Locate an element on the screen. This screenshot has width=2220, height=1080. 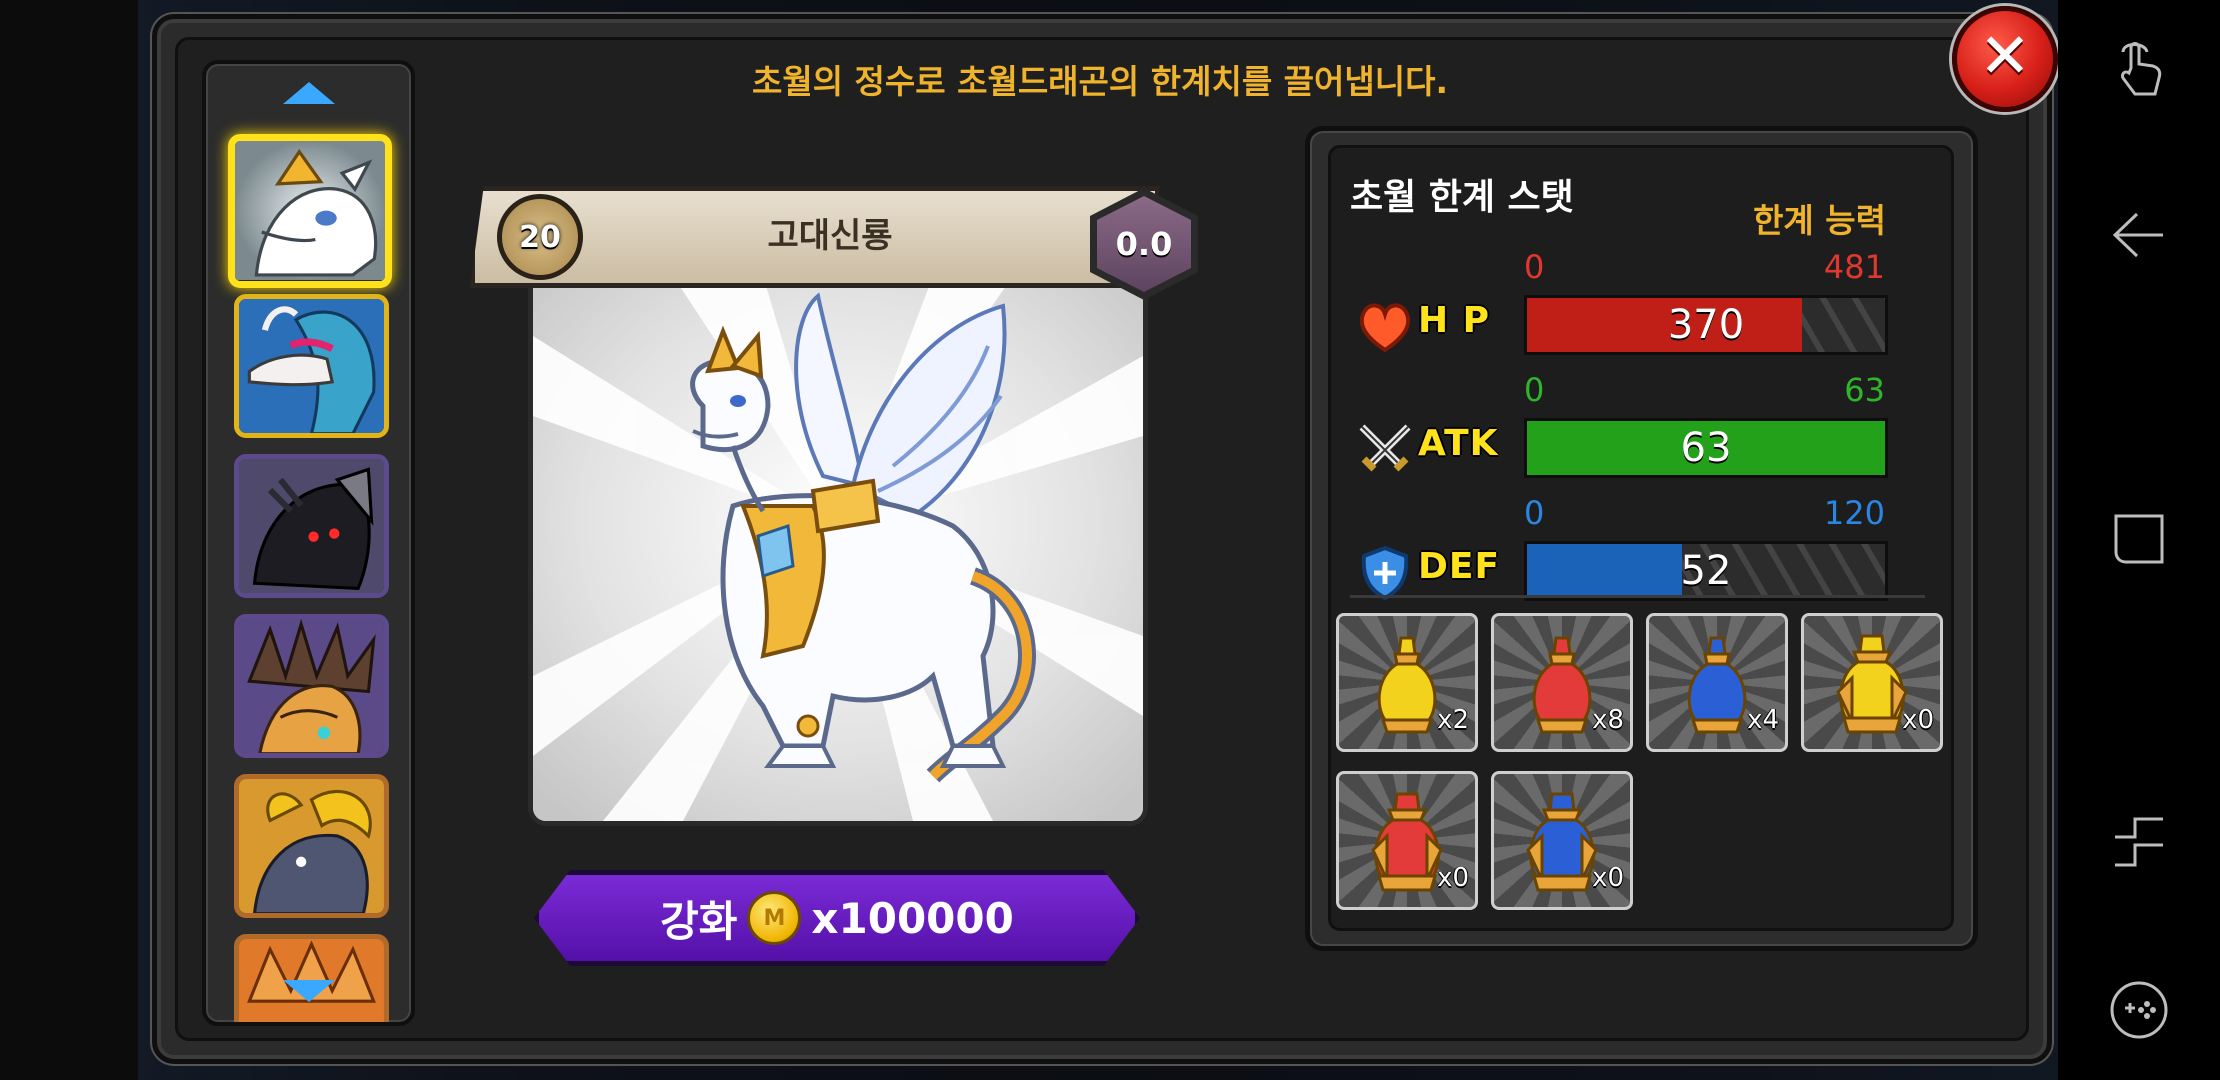
system-navbar is located at coordinates (2139, 540).